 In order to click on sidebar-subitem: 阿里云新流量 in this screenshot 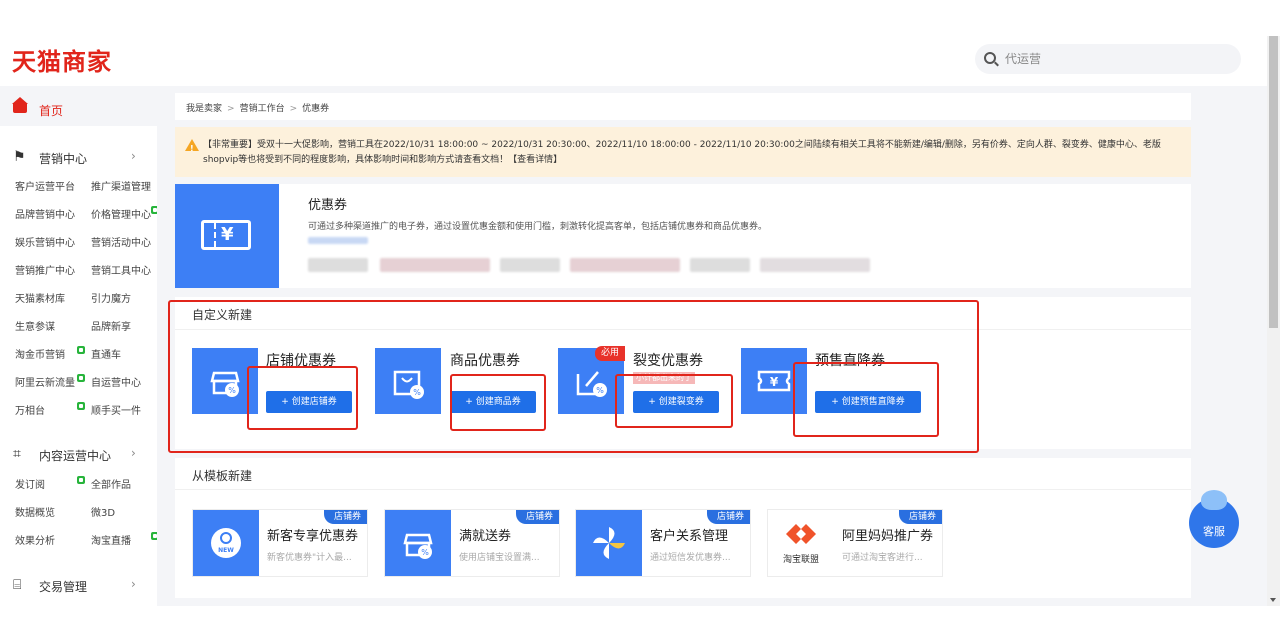, I will do `click(45, 381)`.